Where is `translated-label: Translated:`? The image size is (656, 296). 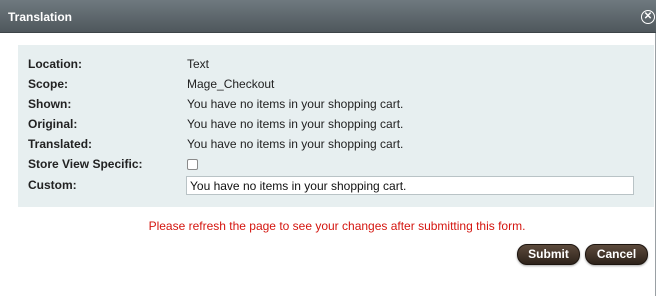 translated-label: Translated: is located at coordinates (60, 144).